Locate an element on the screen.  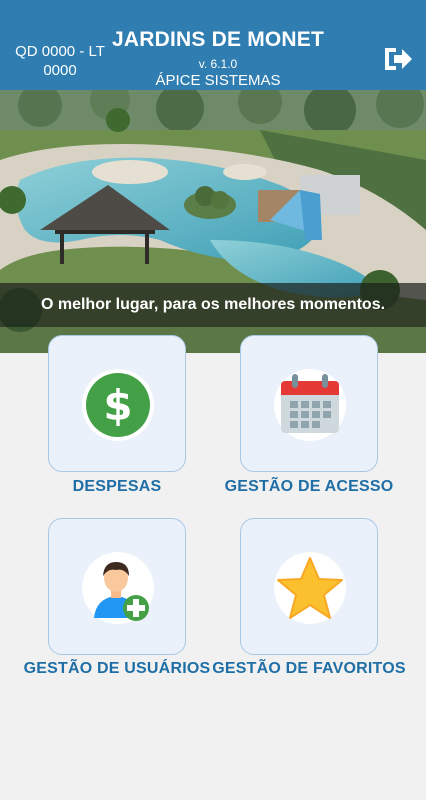
gestao-acesso-label: GESTÃO DE ACESSO is located at coordinates (309, 487).